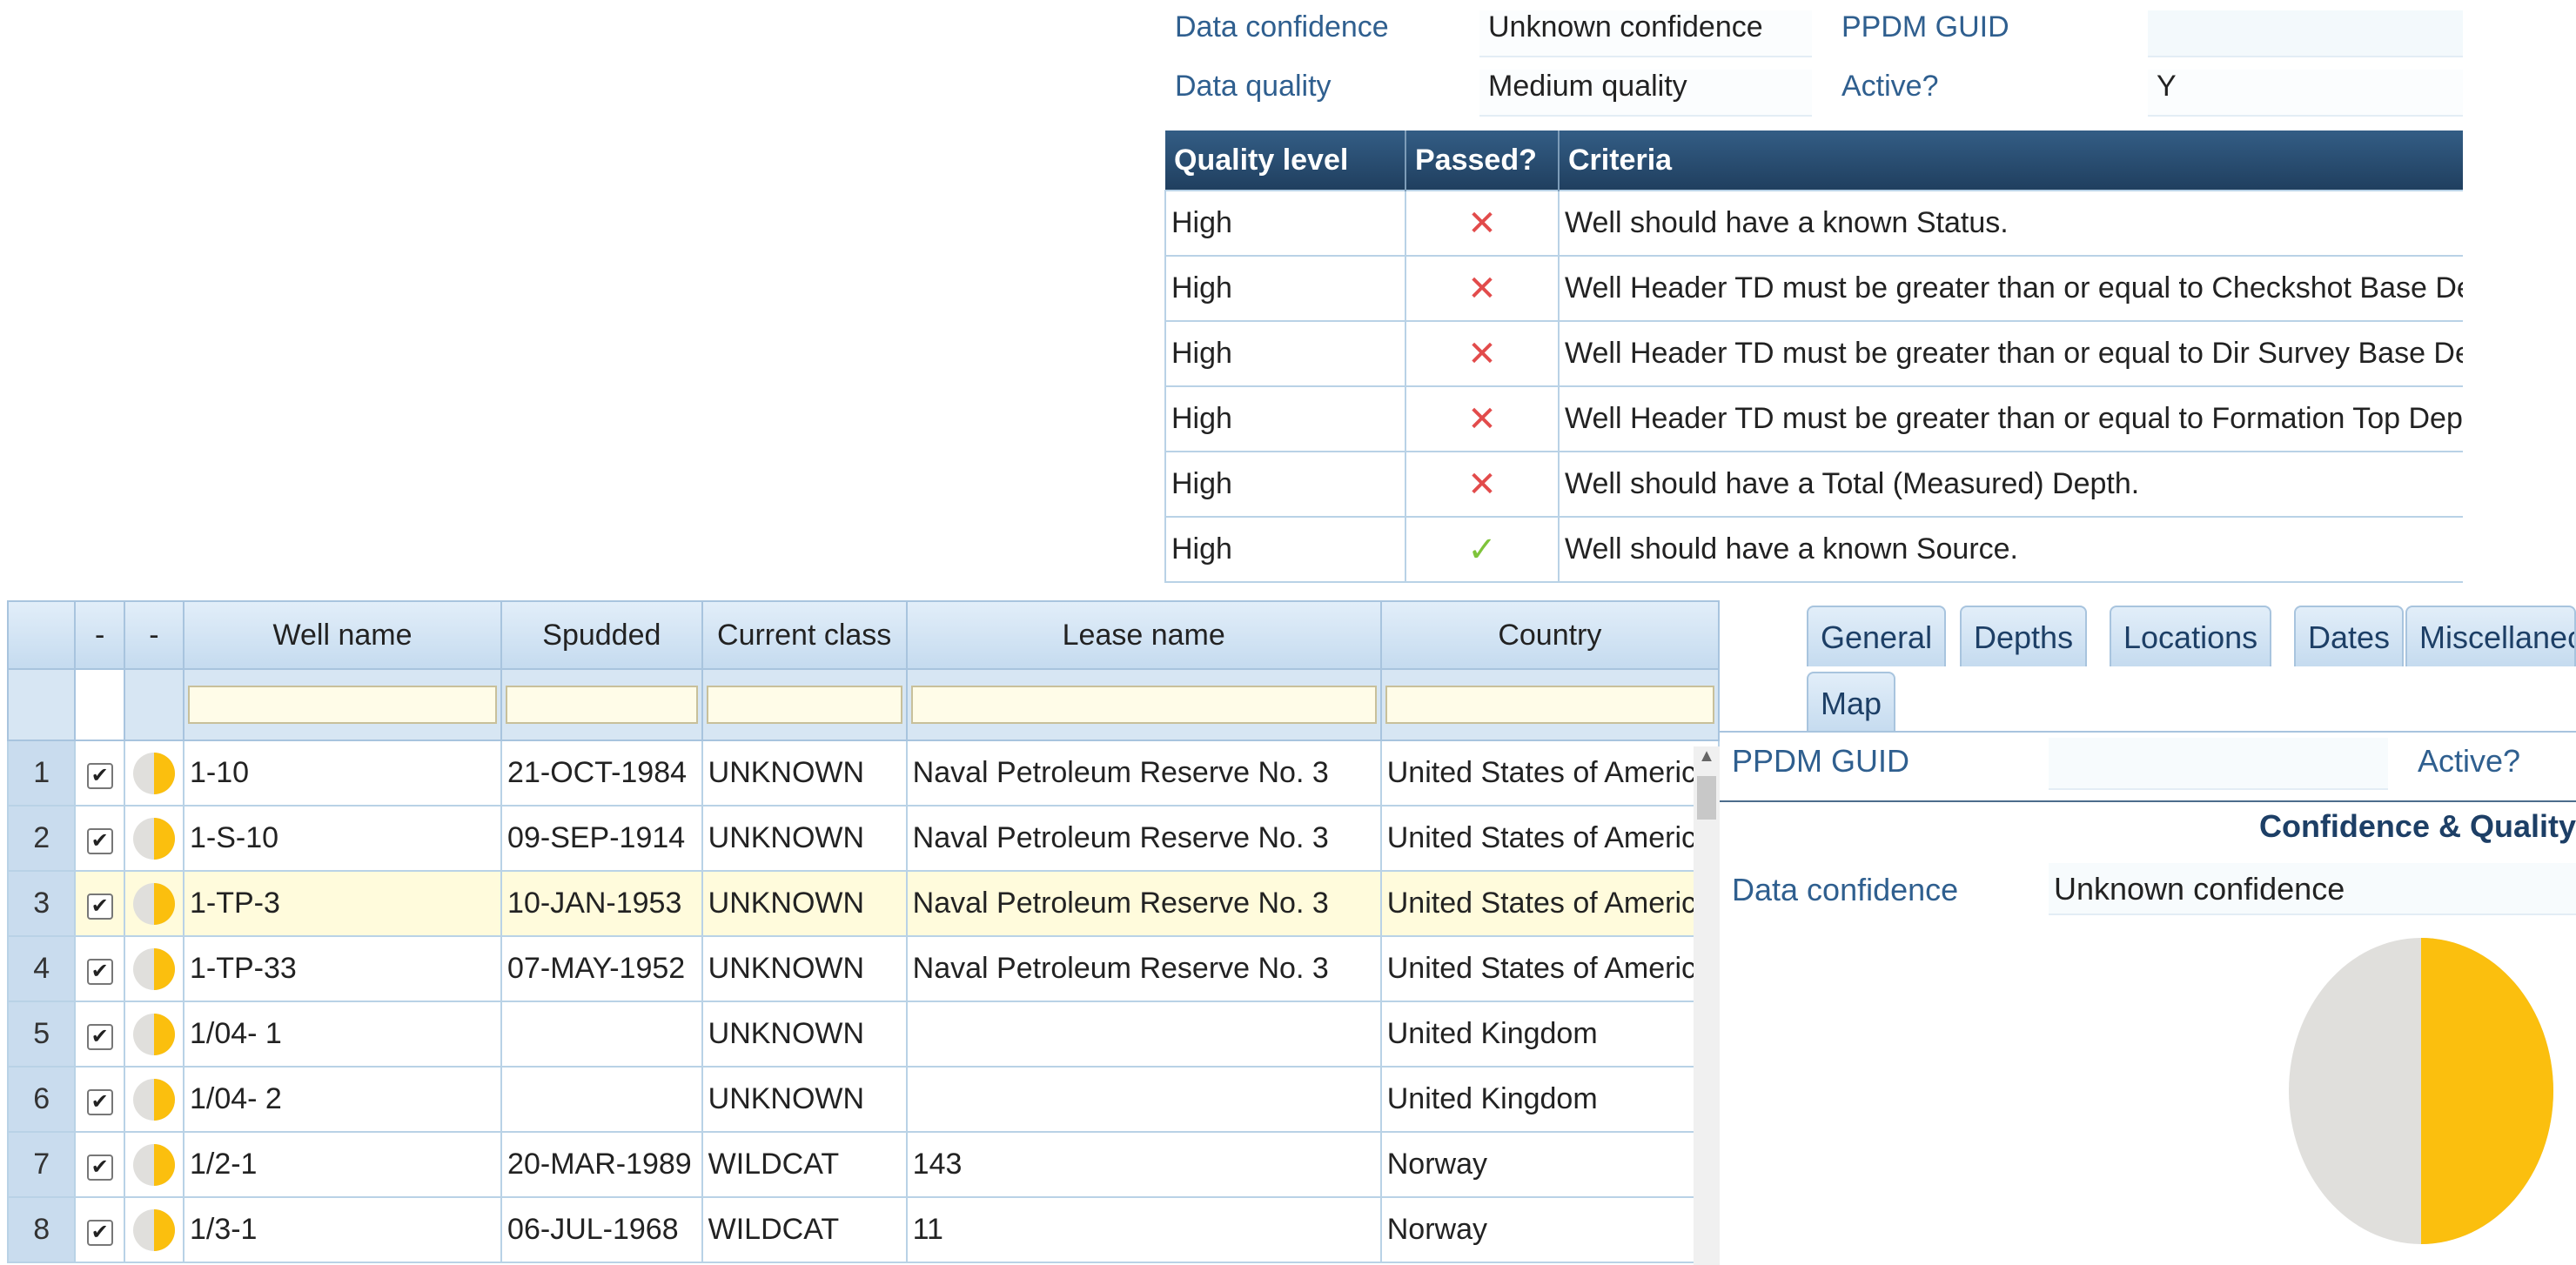 This screenshot has height=1265, width=2576. Describe the element at coordinates (1877, 636) in the screenshot. I see `tab-general: General` at that location.